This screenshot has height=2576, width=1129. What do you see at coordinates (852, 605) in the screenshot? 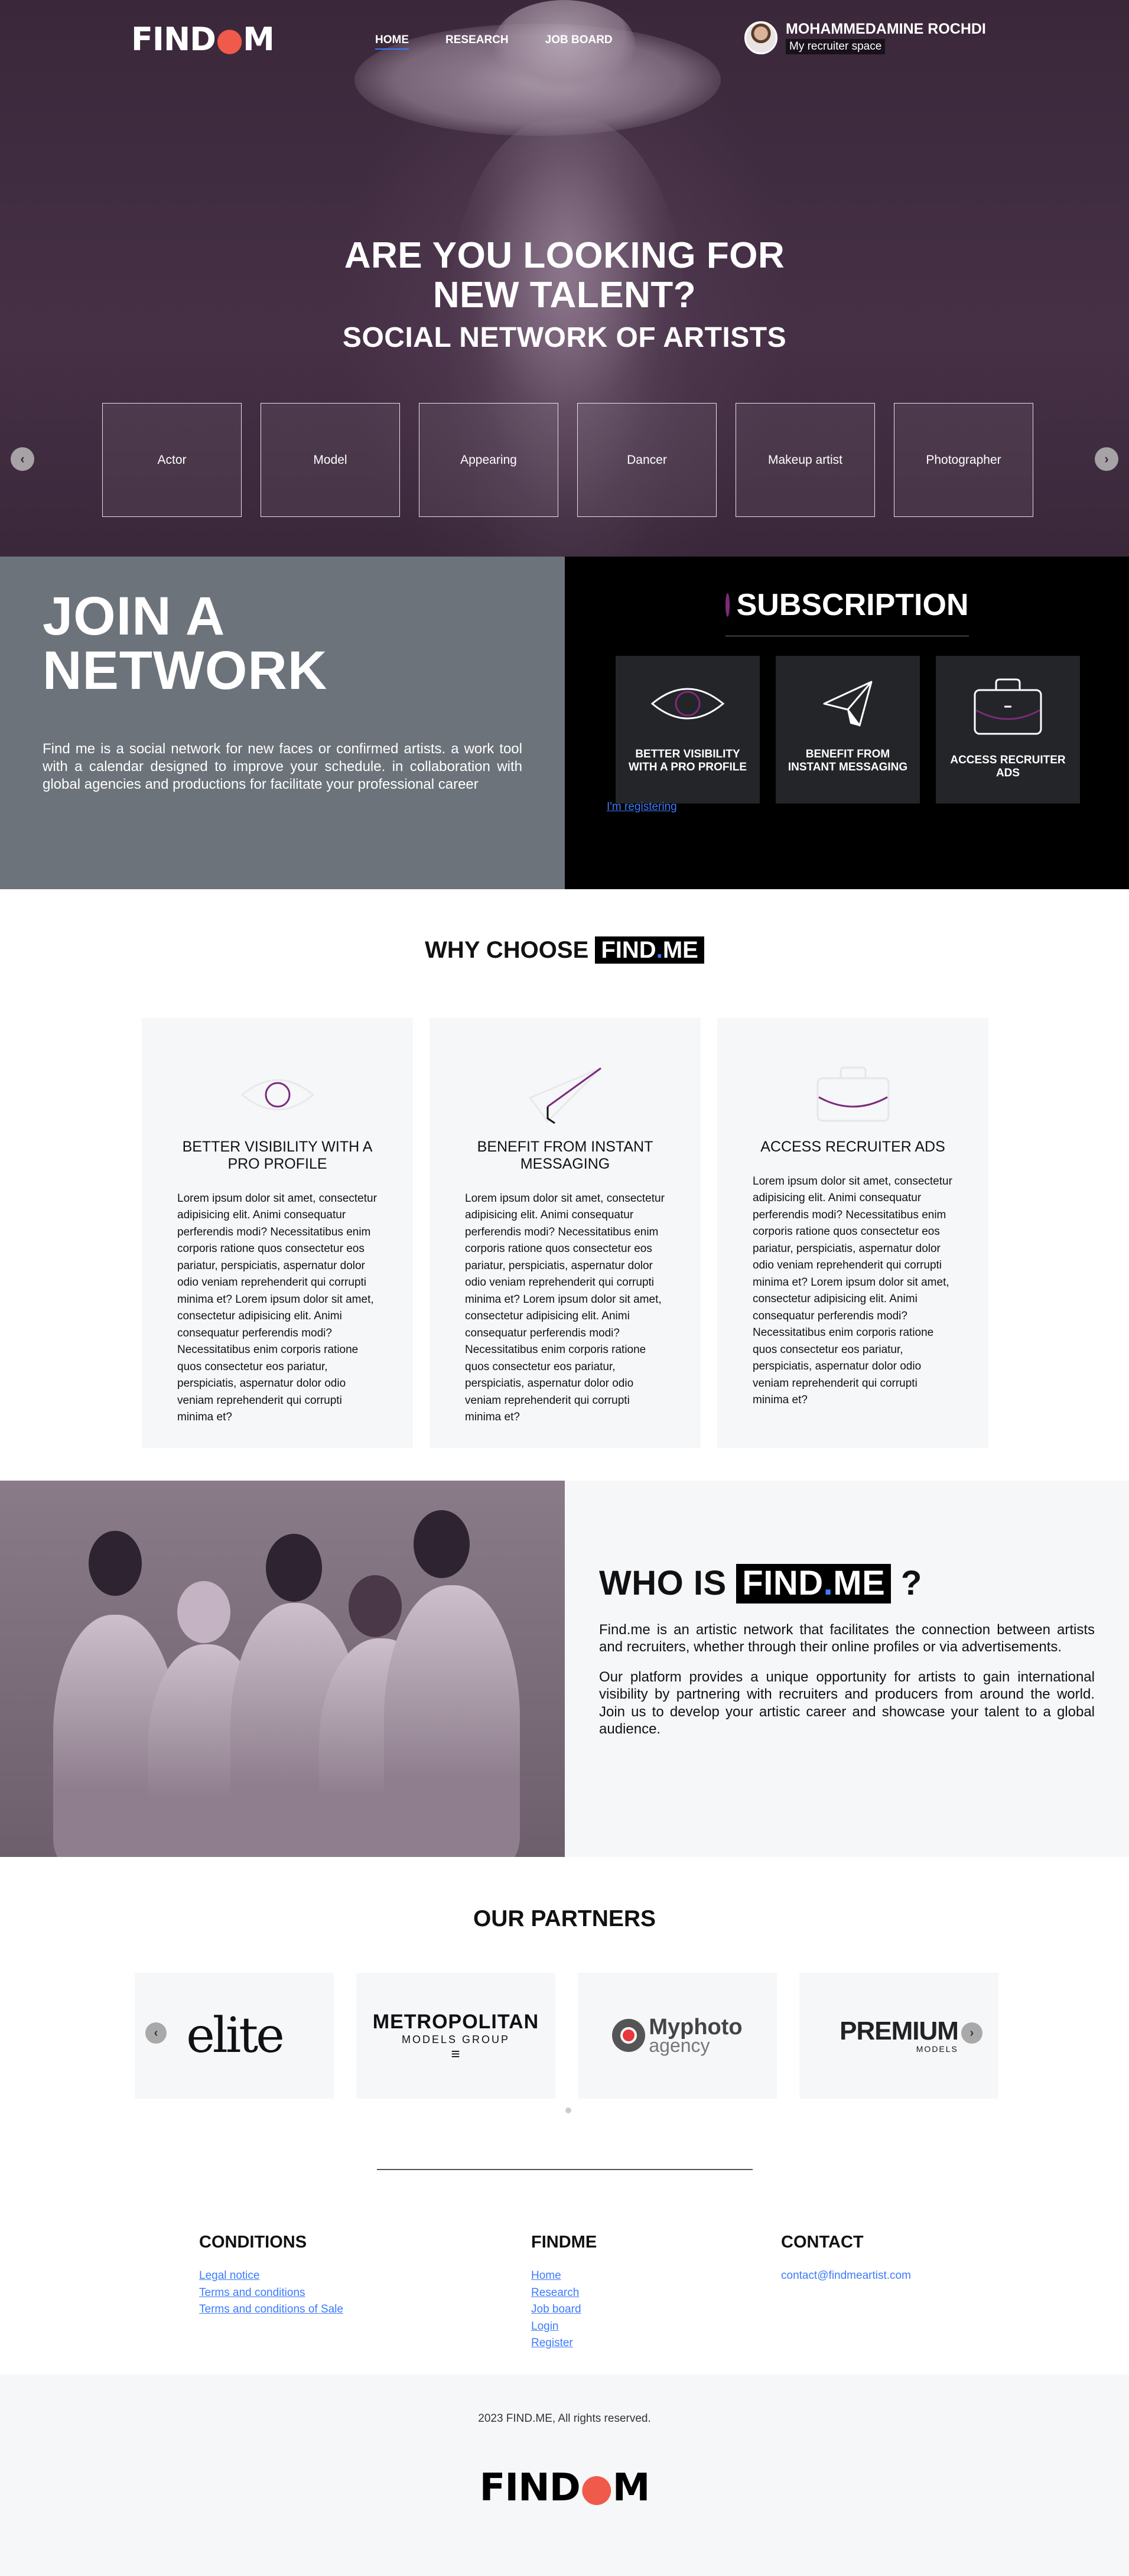
I see `subscription-title-text: SUBSCRIPTION` at bounding box center [852, 605].